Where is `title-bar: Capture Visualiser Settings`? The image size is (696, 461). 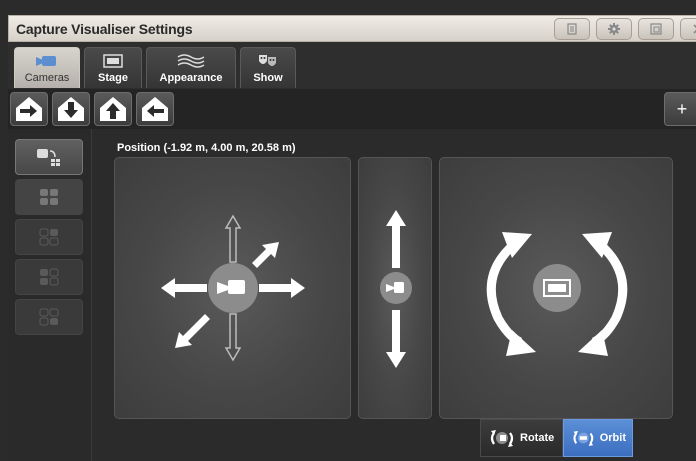
title-bar: Capture Visualiser Settings is located at coordinates (352, 28).